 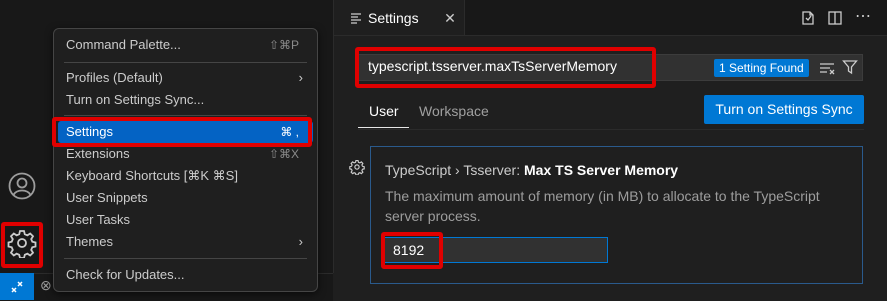 I want to click on menu-item-user-snippets: User Snippets, so click(x=185, y=198).